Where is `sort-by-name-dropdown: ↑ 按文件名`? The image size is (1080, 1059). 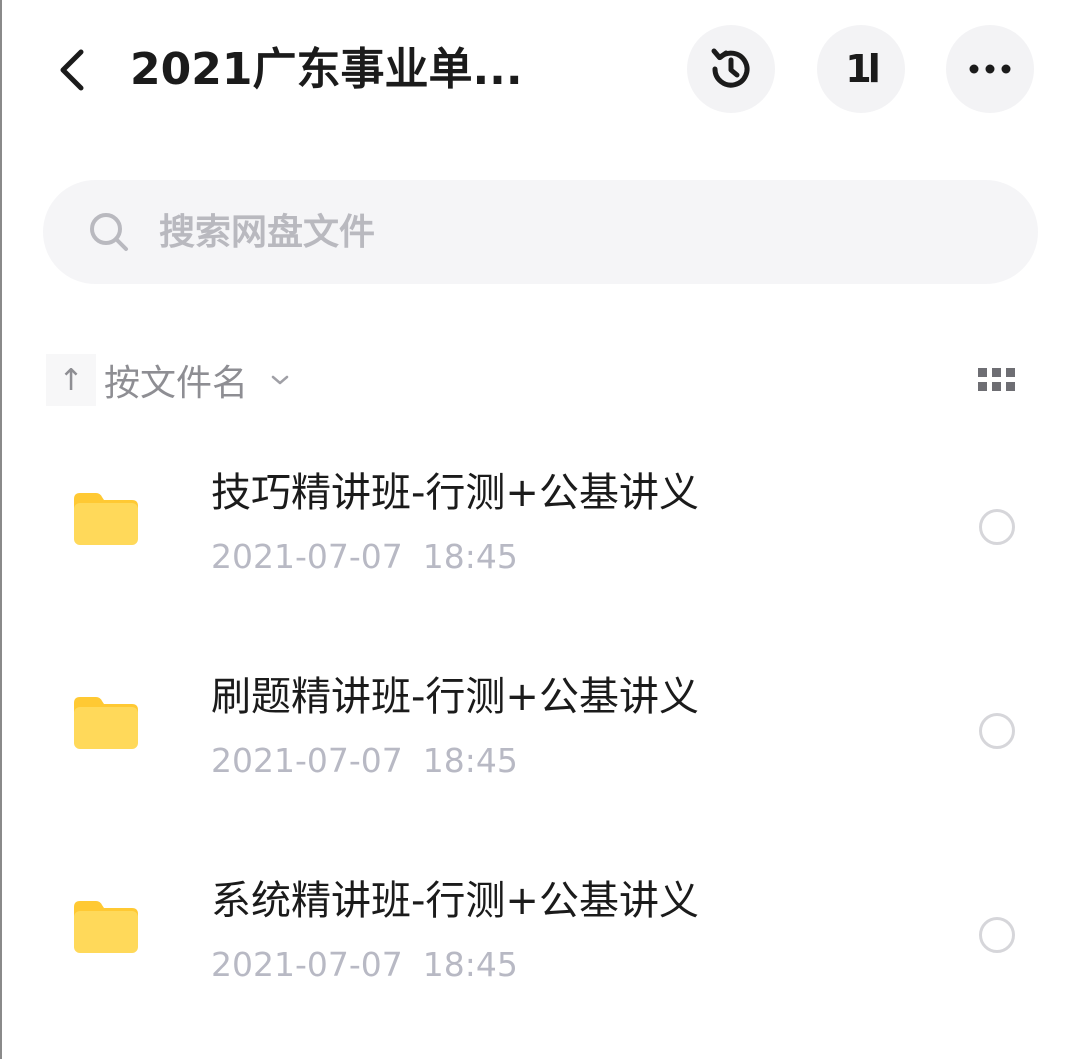
sort-by-name-dropdown: ↑ 按文件名 is located at coordinates (168, 380).